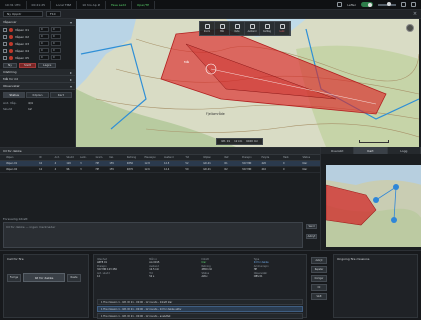  I want to click on target-button: Mål, so click(222, 28).